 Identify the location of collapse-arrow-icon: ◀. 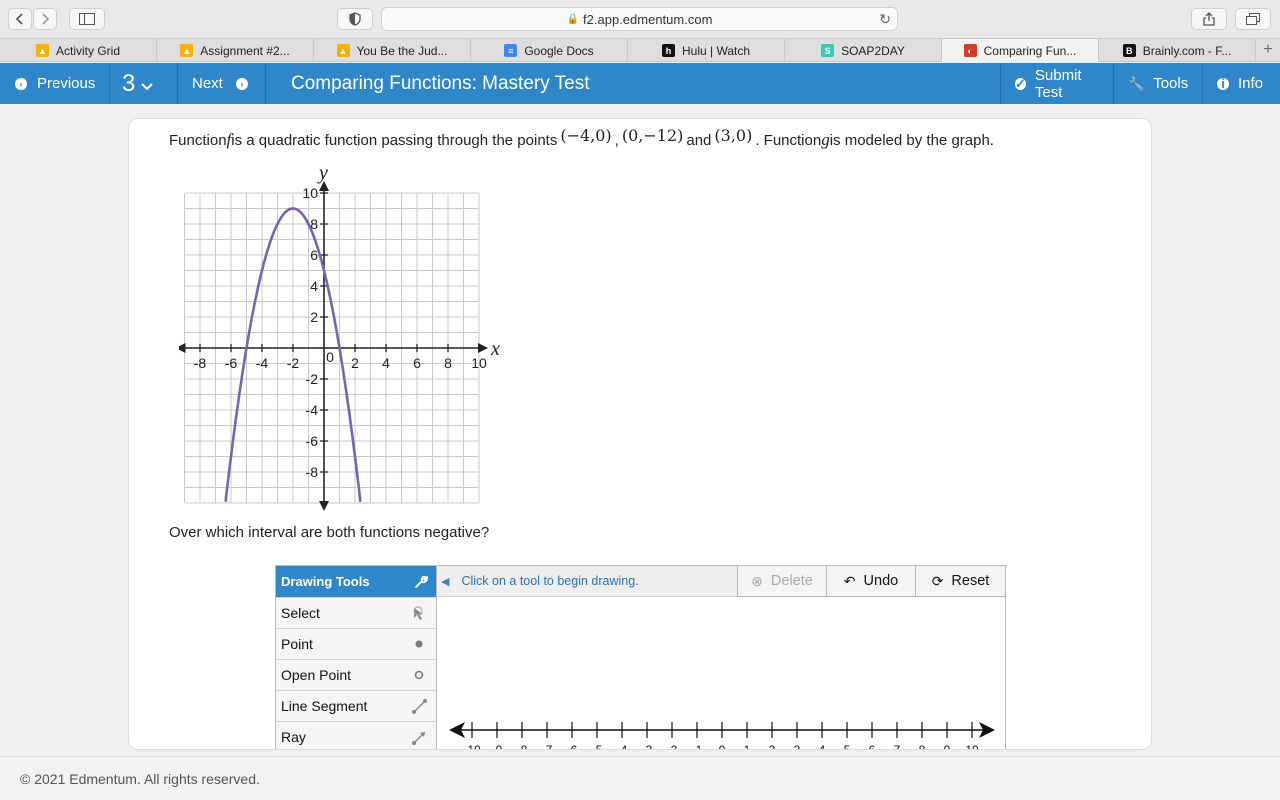
(445, 581).